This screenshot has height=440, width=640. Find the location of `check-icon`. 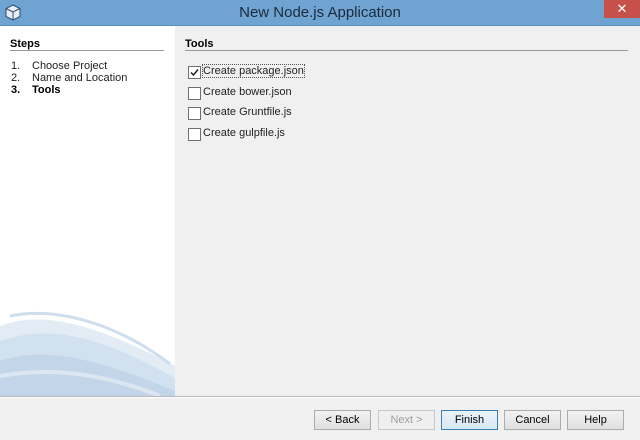

check-icon is located at coordinates (194, 73).